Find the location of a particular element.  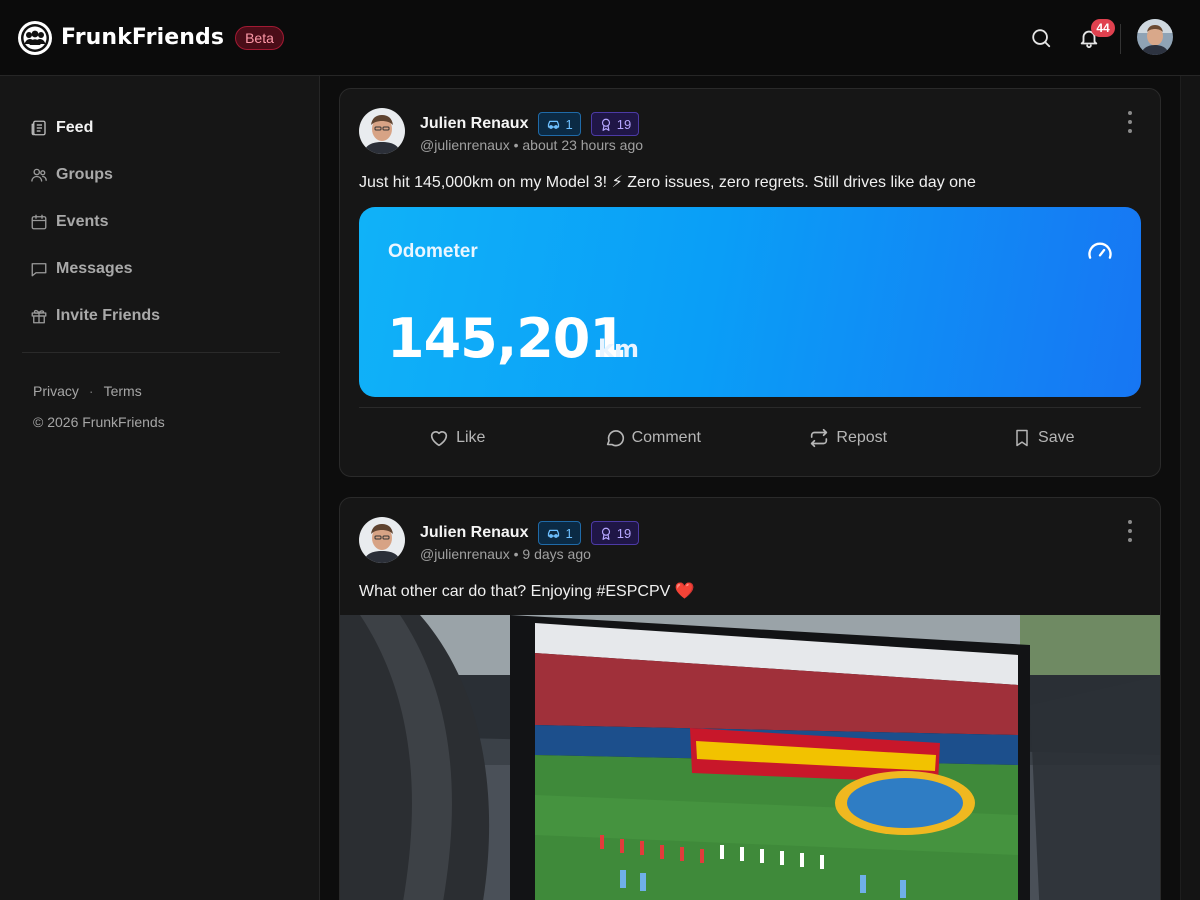

bookmark-icon is located at coordinates (1022, 438).